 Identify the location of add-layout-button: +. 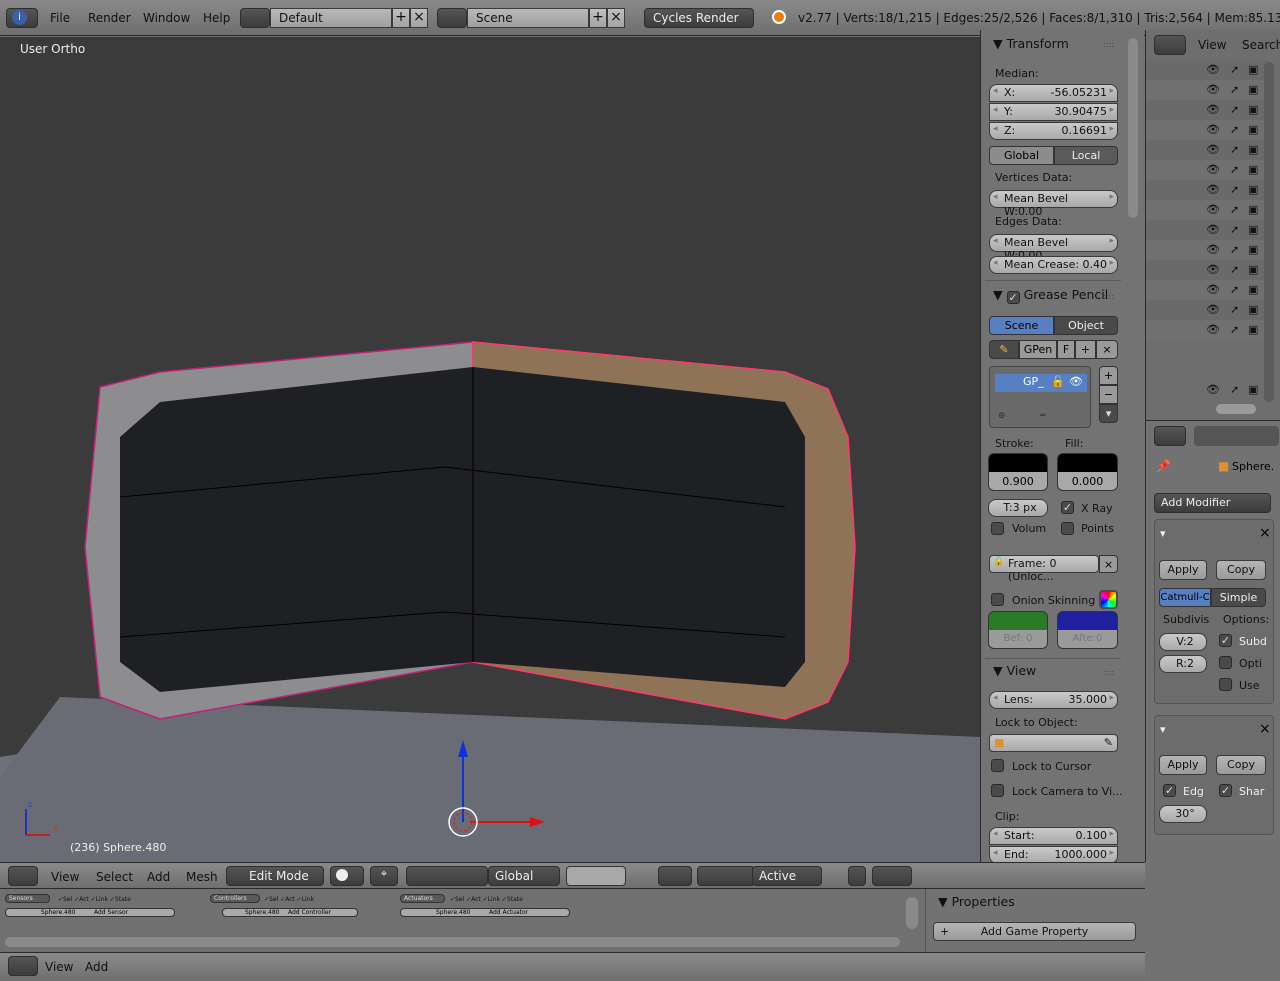
(401, 18).